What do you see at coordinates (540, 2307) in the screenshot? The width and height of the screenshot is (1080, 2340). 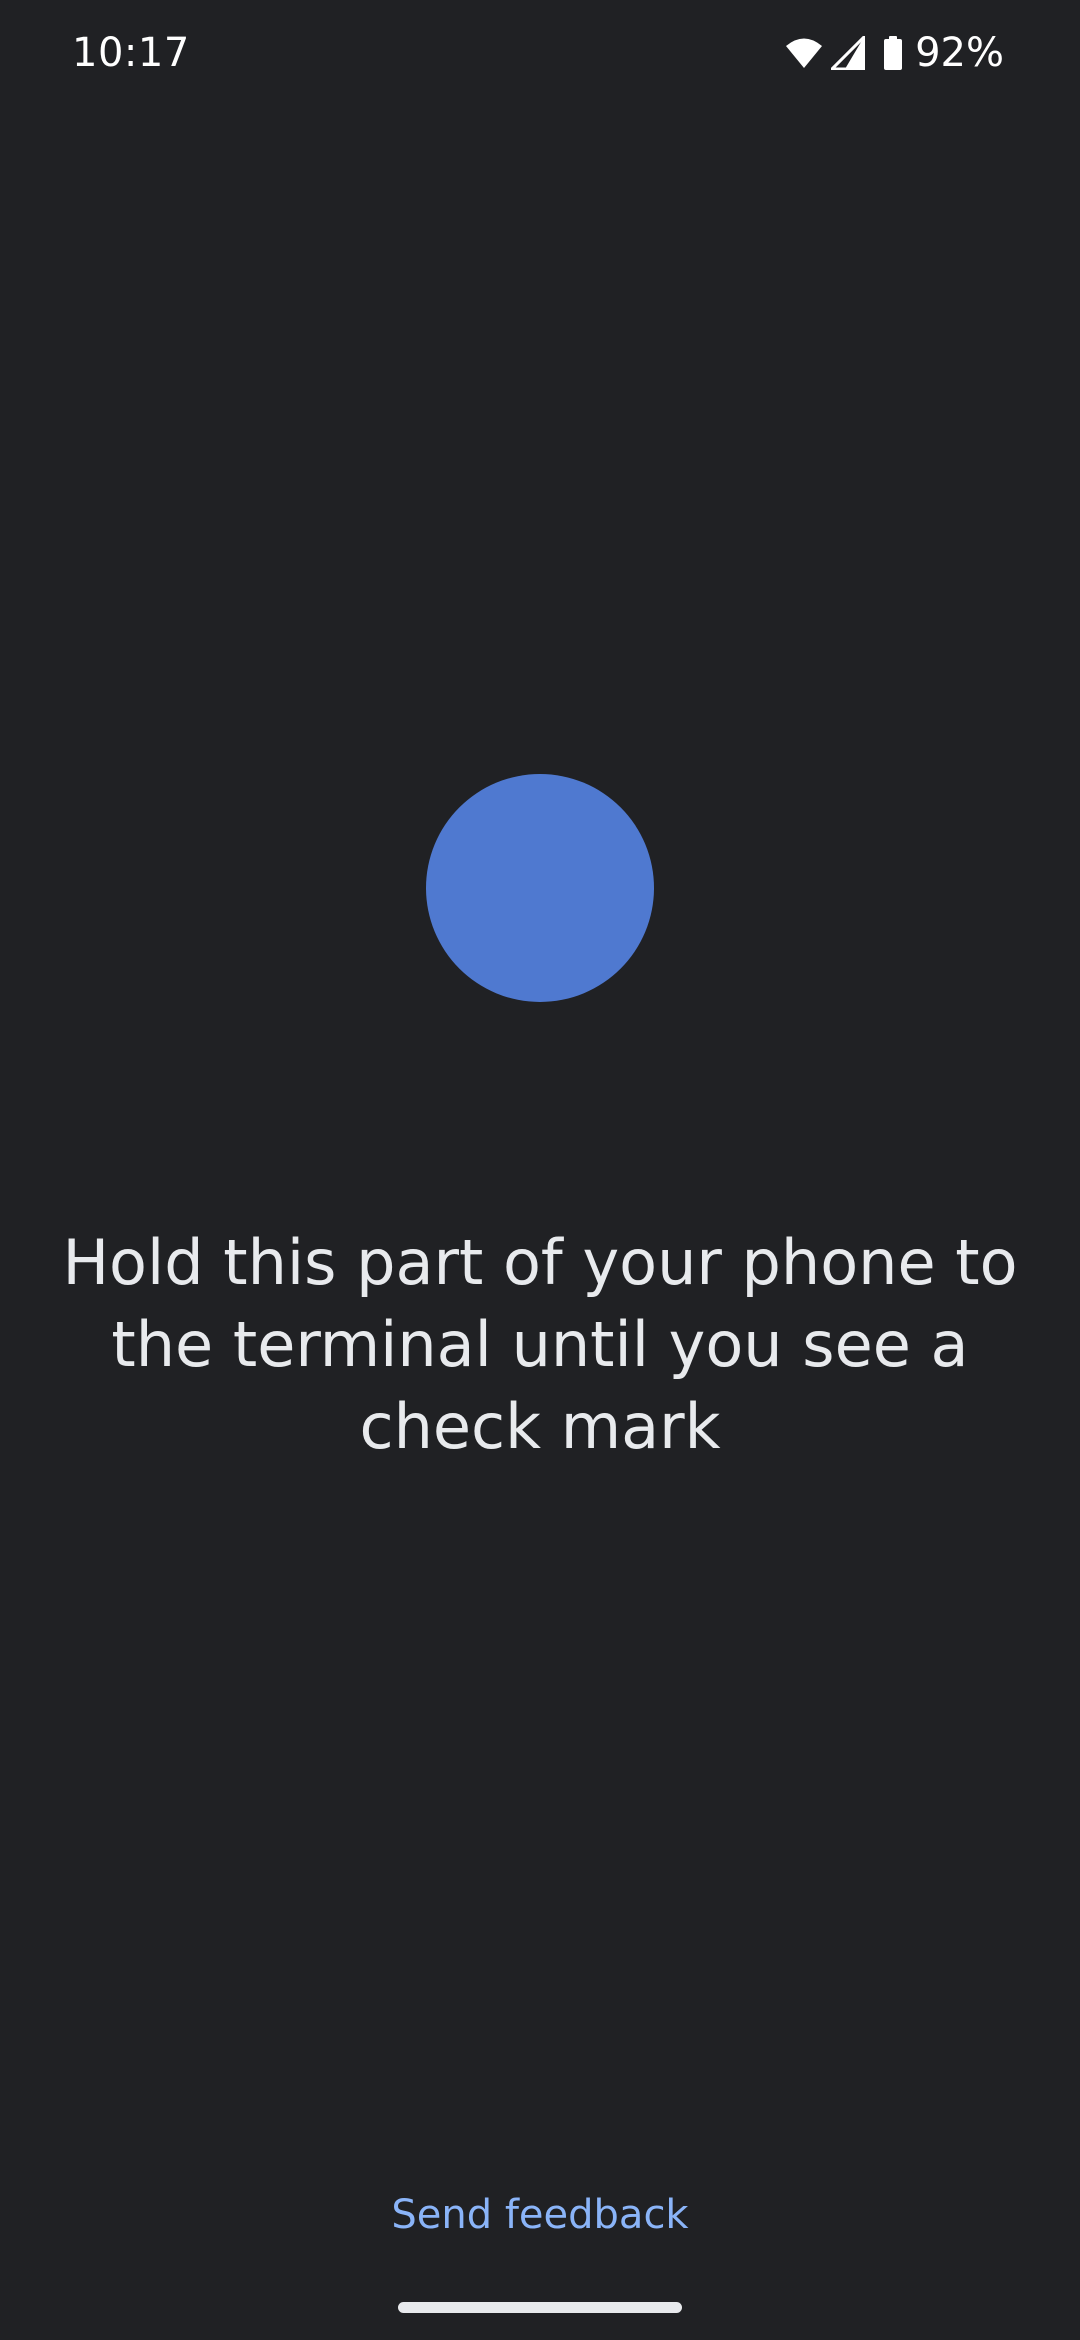 I see `home-gesture-bar` at bounding box center [540, 2307].